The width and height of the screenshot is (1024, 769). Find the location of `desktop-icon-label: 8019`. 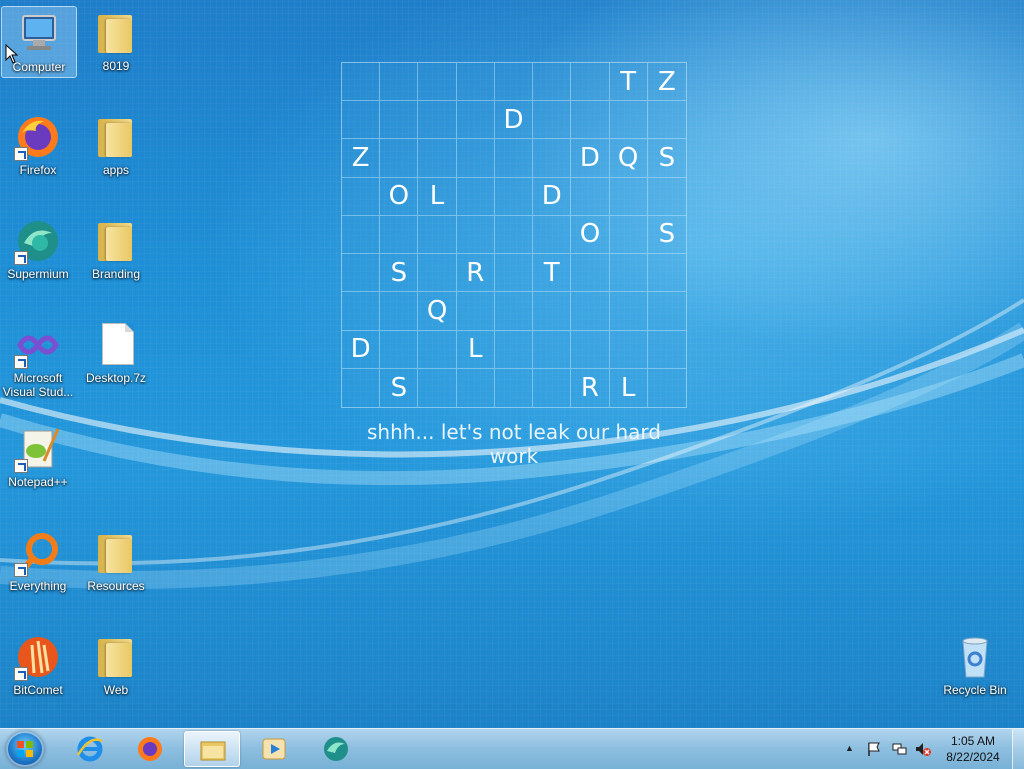

desktop-icon-label: 8019 is located at coordinates (116, 66).